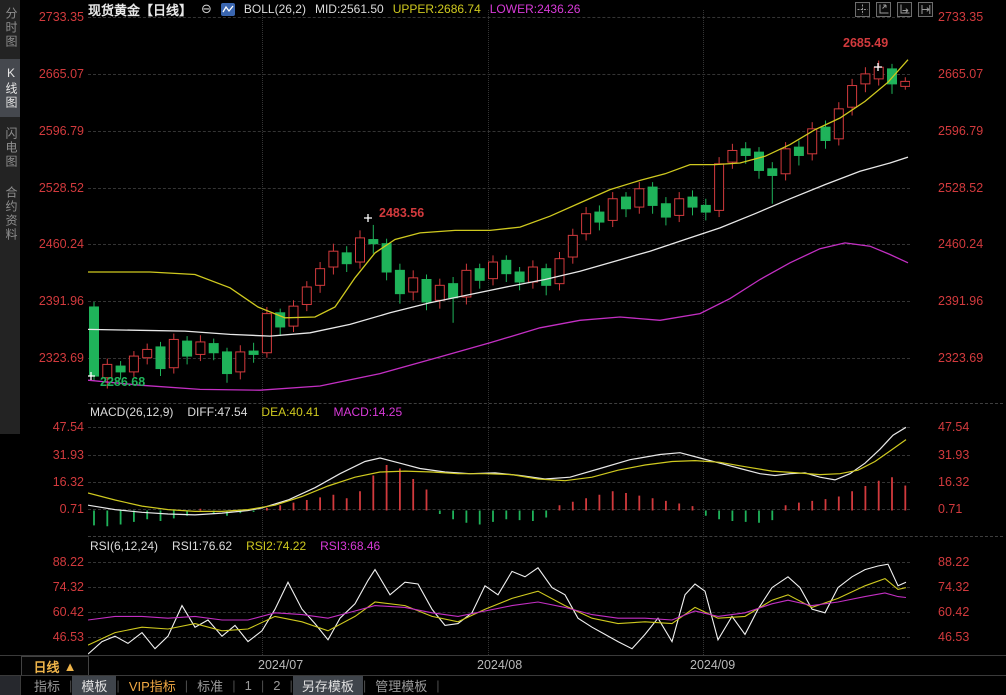 The height and width of the screenshot is (695, 1006). I want to click on period-arrow-icon: ▲, so click(70, 666).